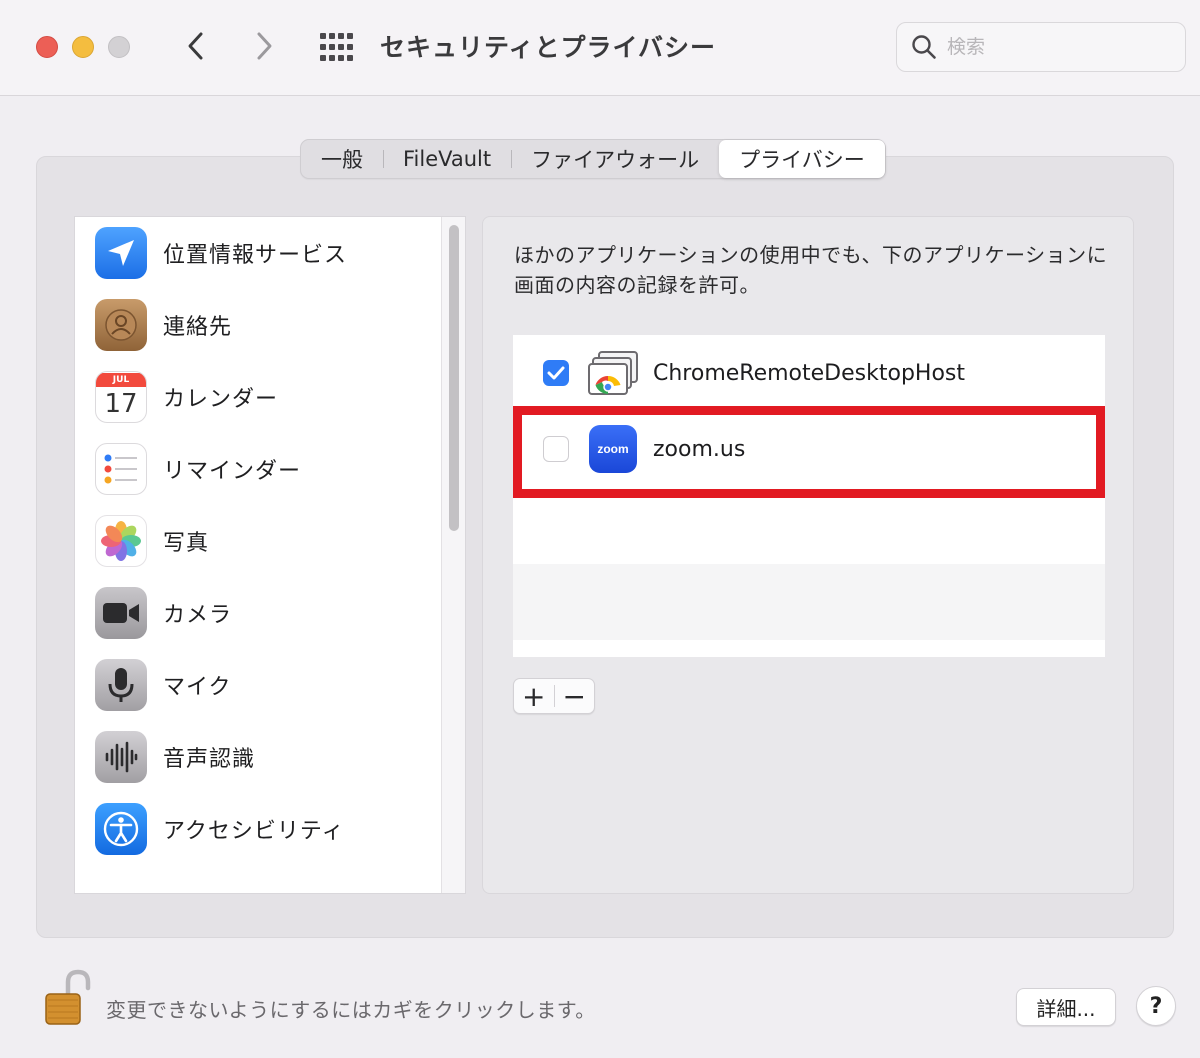  Describe the element at coordinates (121, 469) in the screenshot. I see `reminders-icon` at that location.